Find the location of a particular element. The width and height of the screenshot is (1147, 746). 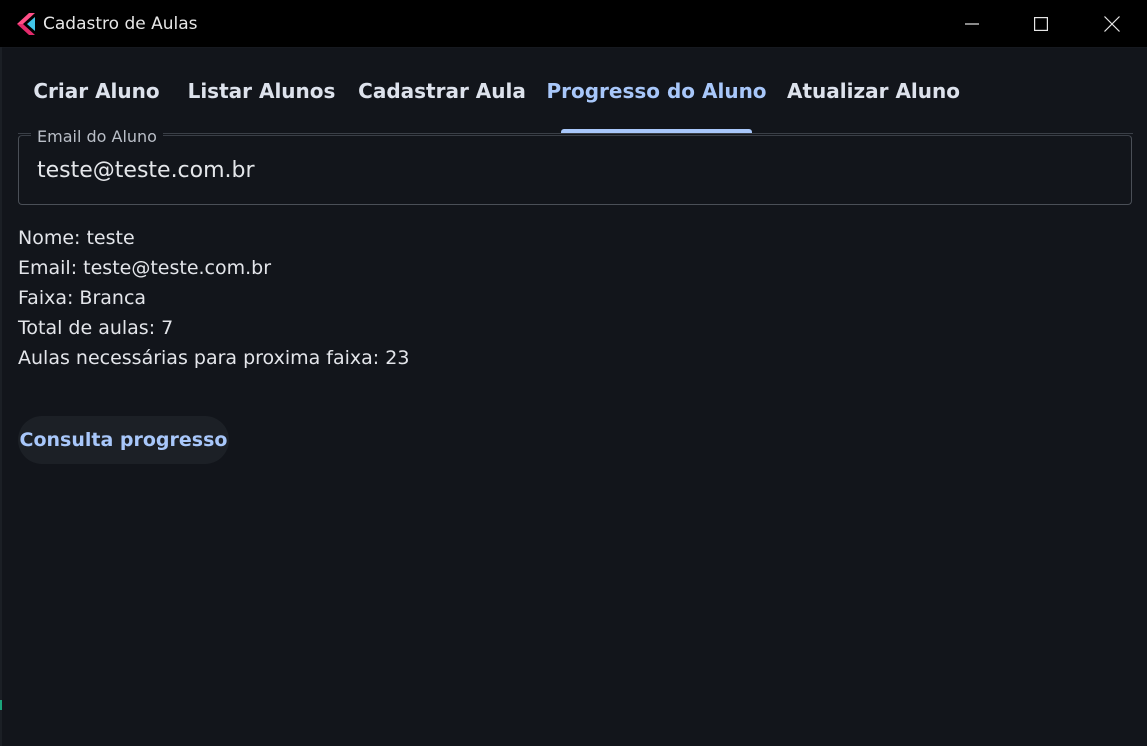

tab-progresso-do-aluno: Progresso do Aluno is located at coordinates (656, 91).